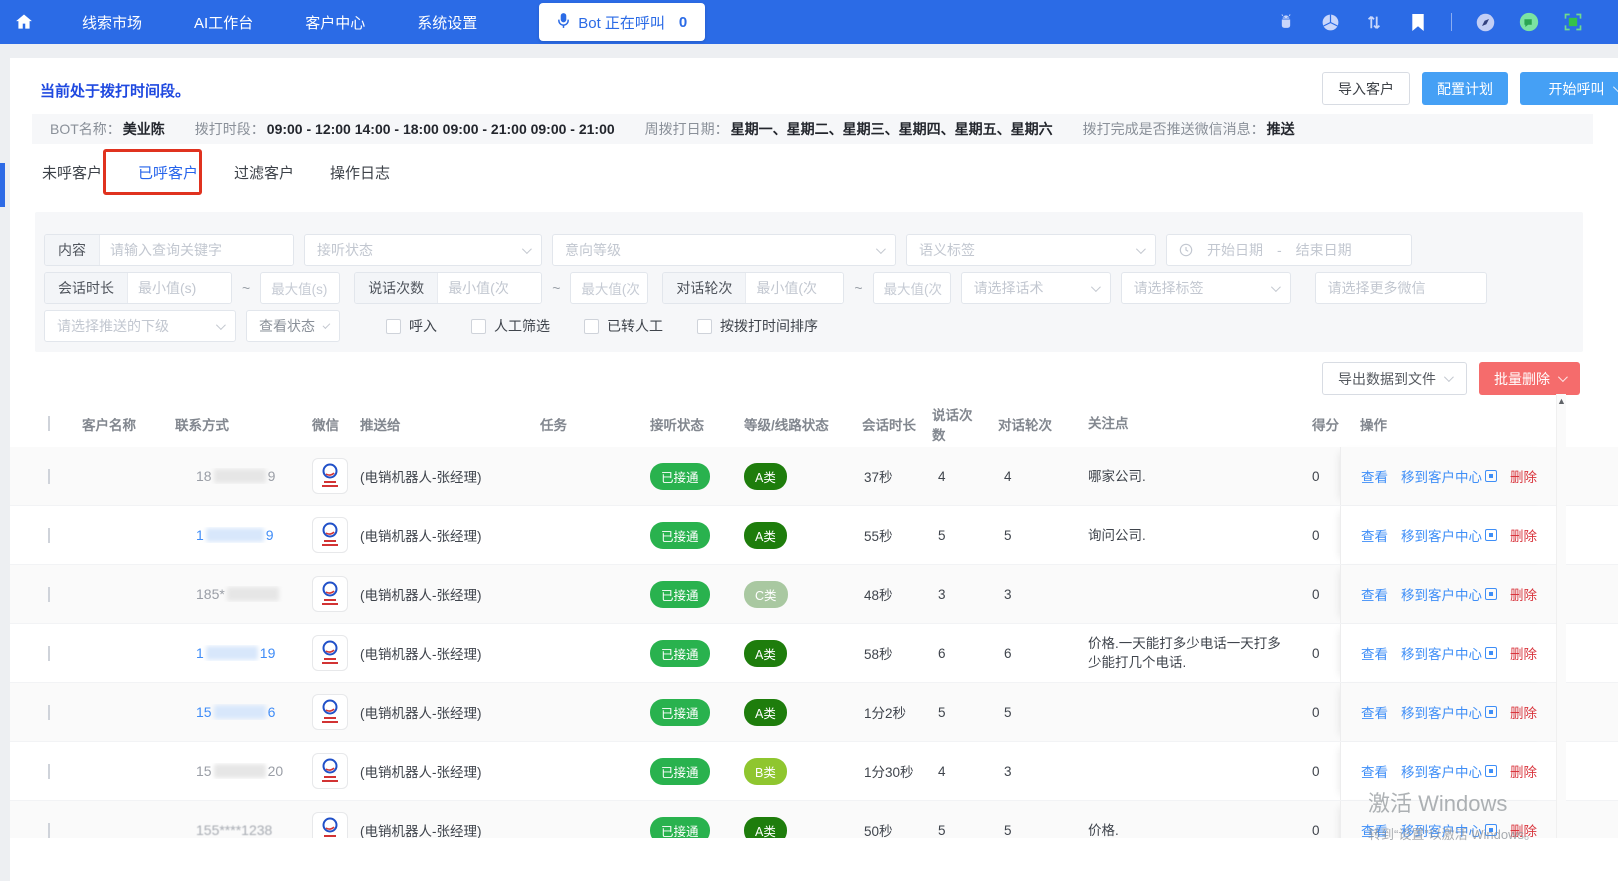 The width and height of the screenshot is (1618, 881). I want to click on speak-count: 5, so click(942, 830).